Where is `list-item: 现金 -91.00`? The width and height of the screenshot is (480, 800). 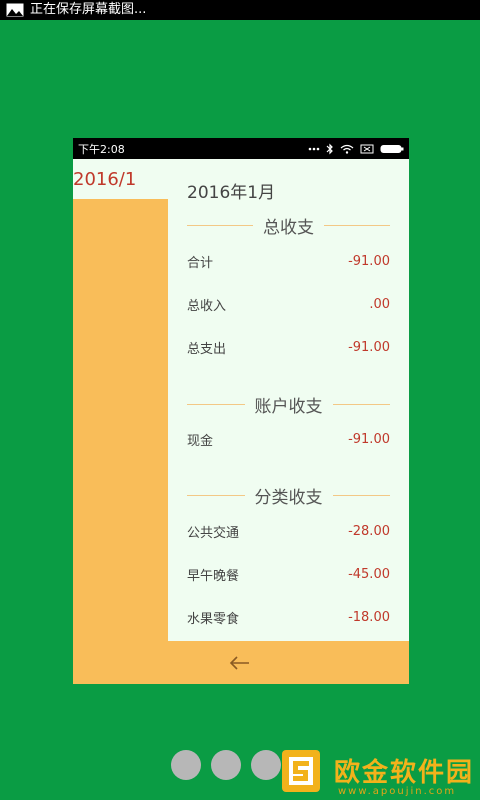
list-item: 现金 -91.00 is located at coordinates (288, 439).